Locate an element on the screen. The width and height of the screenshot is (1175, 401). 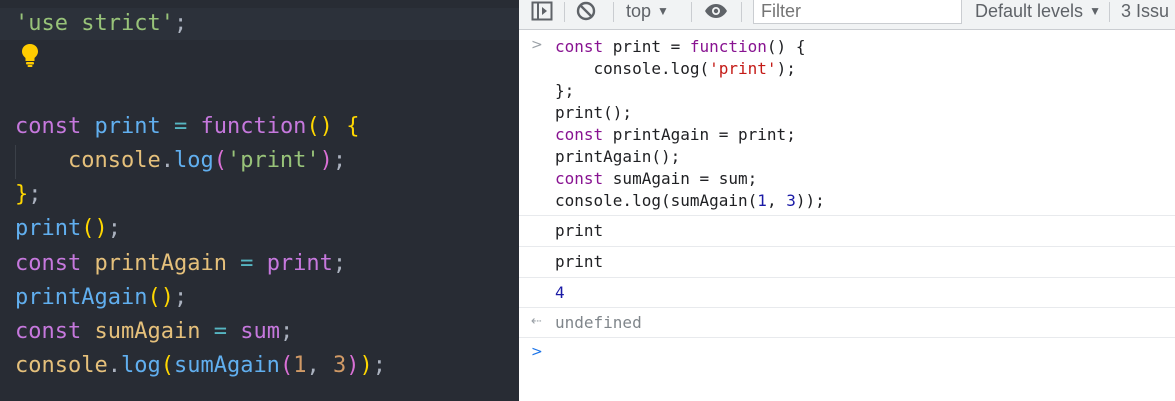
console-prompt: > is located at coordinates (847, 358).